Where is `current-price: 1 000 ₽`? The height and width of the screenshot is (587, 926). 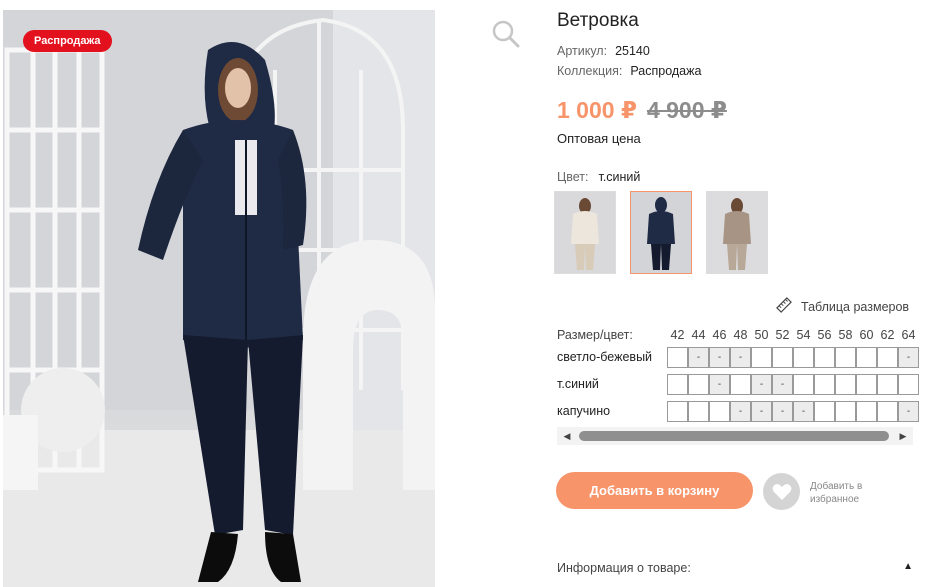 current-price: 1 000 ₽ is located at coordinates (597, 110).